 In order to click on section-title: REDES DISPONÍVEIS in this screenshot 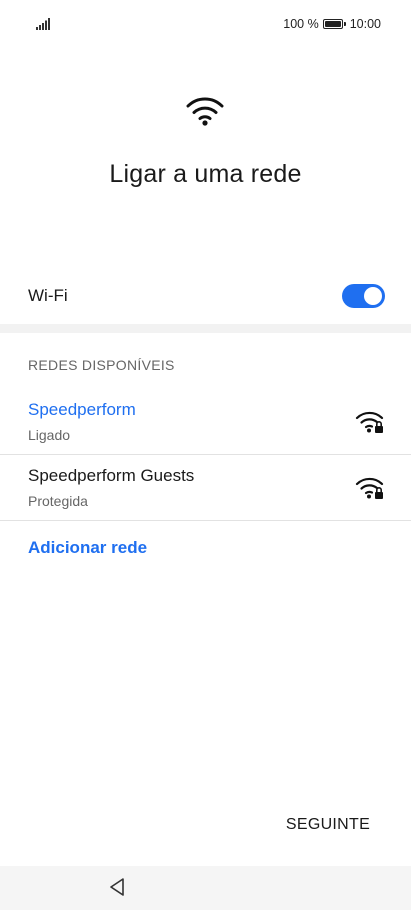, I will do `click(101, 365)`.